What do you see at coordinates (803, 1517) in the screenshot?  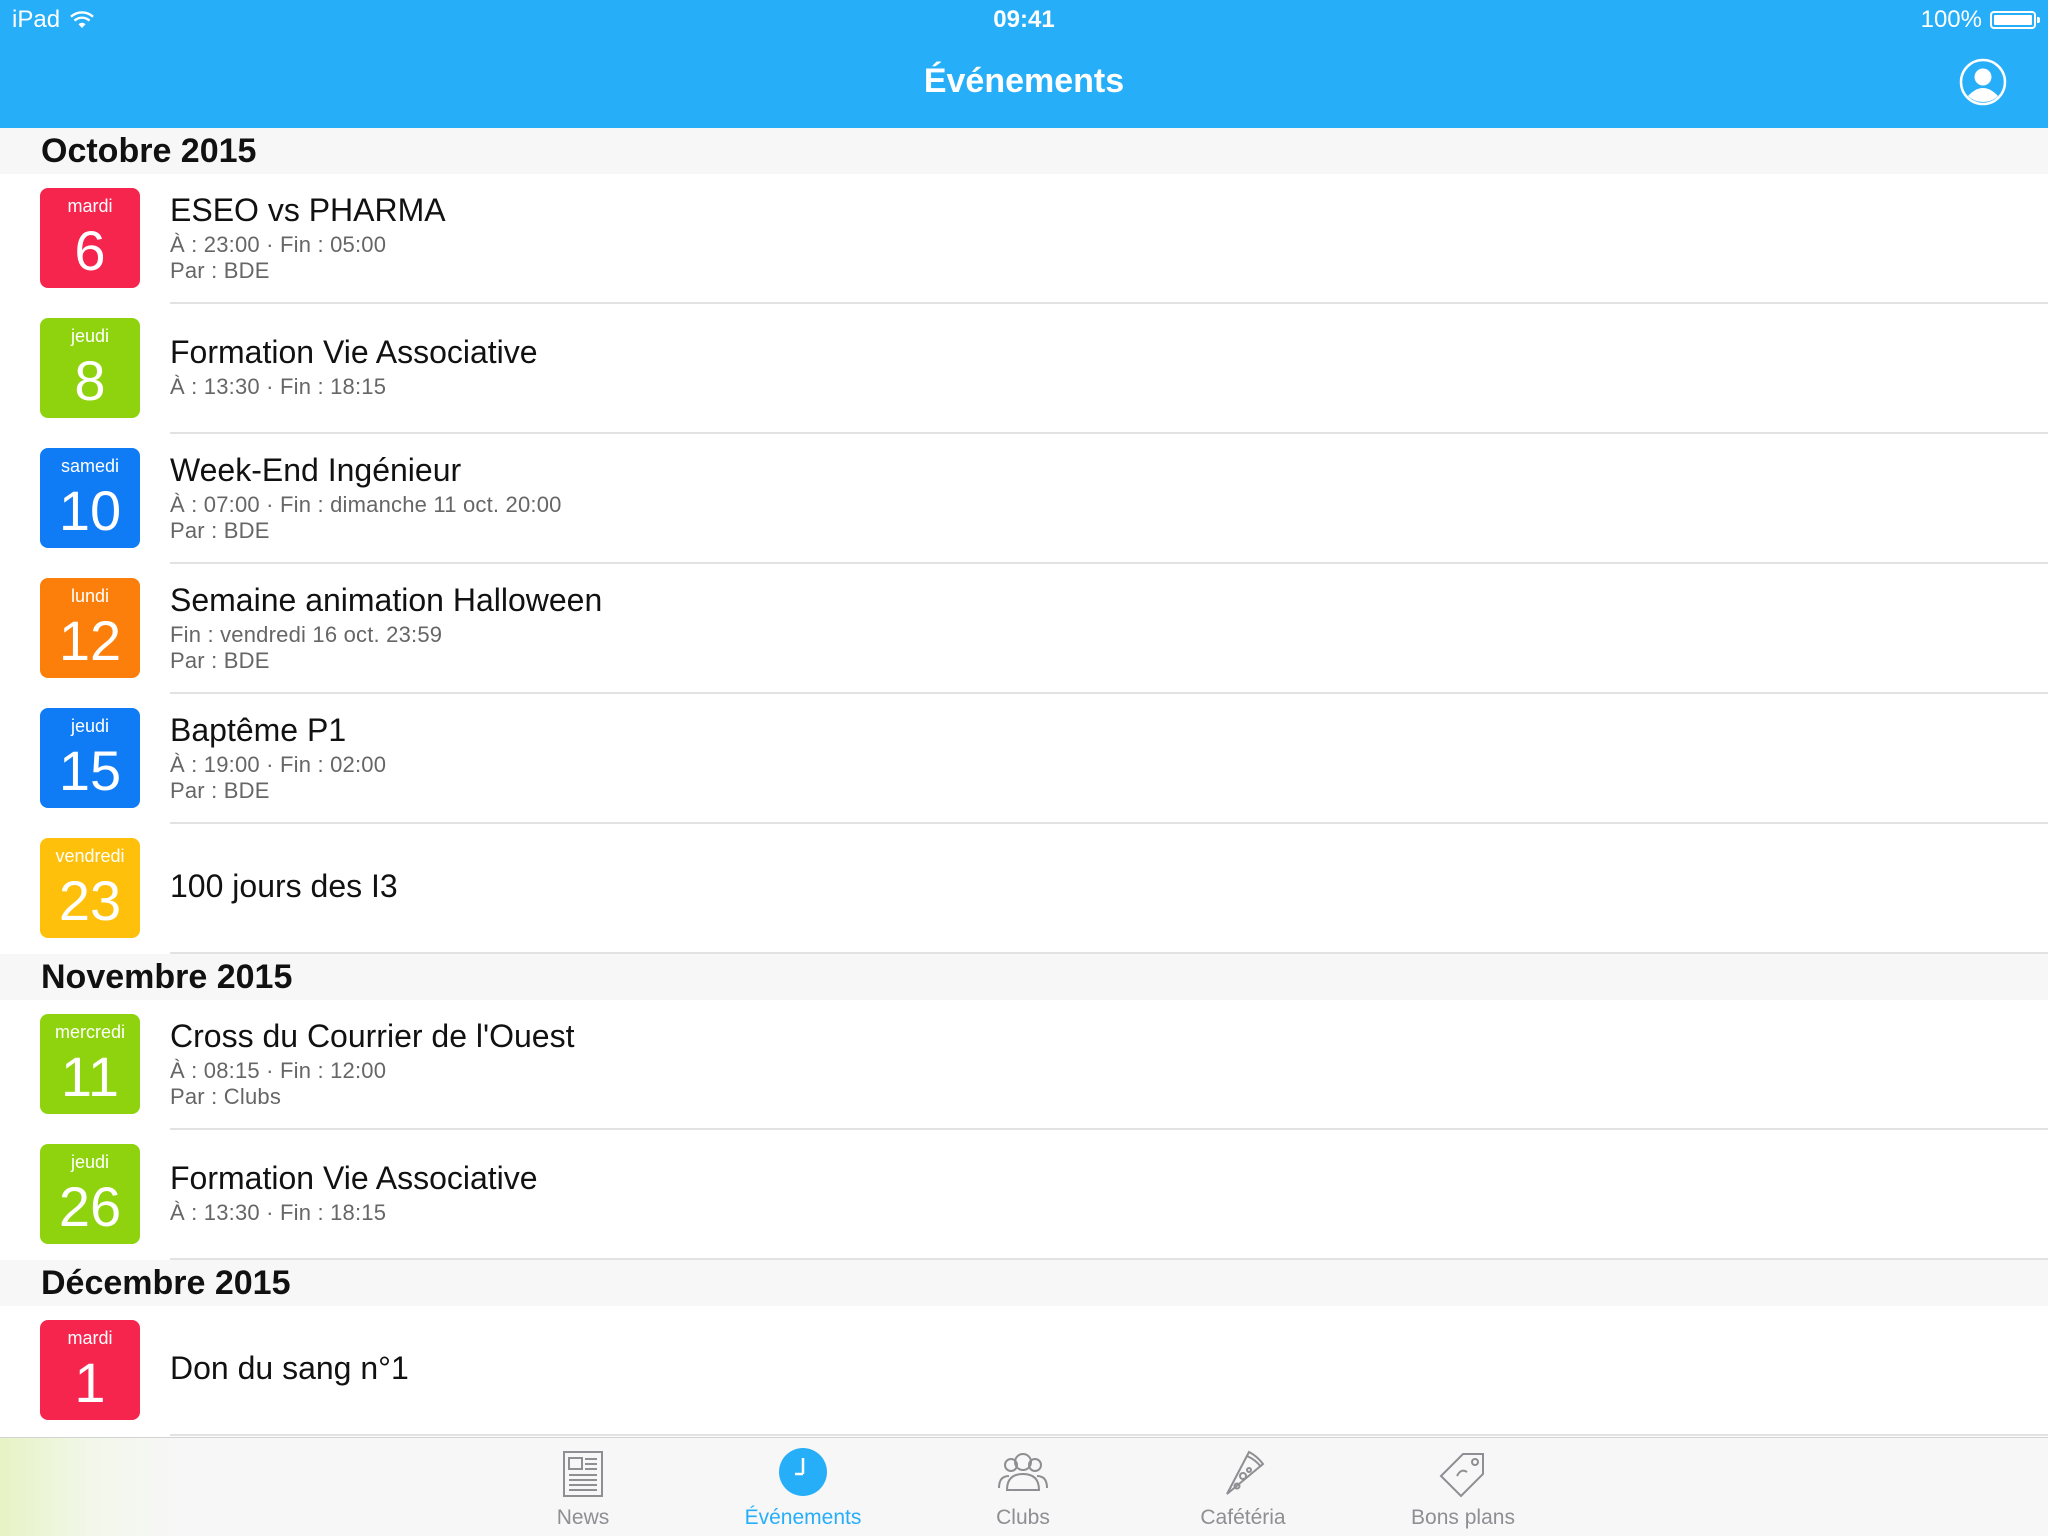 I see `tab-label: Événements` at bounding box center [803, 1517].